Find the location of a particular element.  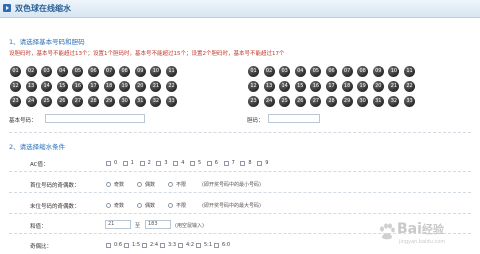

option-label: 3:3 is located at coordinates (172, 245).